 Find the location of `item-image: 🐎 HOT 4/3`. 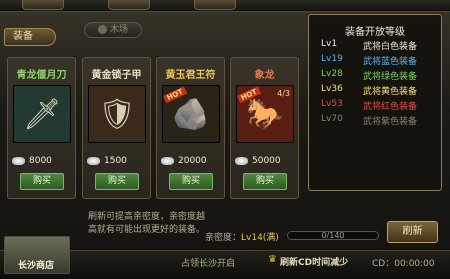

item-image: 🐎 HOT 4/3 is located at coordinates (265, 114).